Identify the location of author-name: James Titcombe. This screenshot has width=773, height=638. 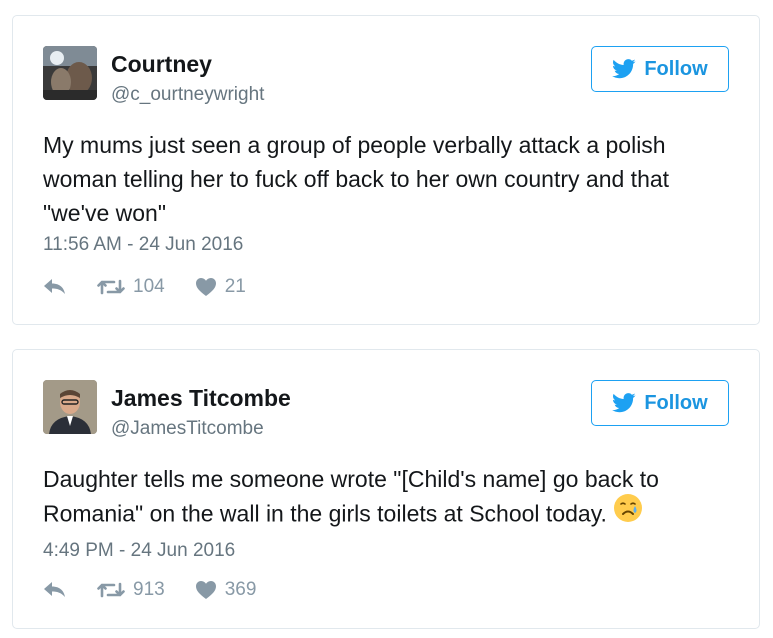
(201, 398).